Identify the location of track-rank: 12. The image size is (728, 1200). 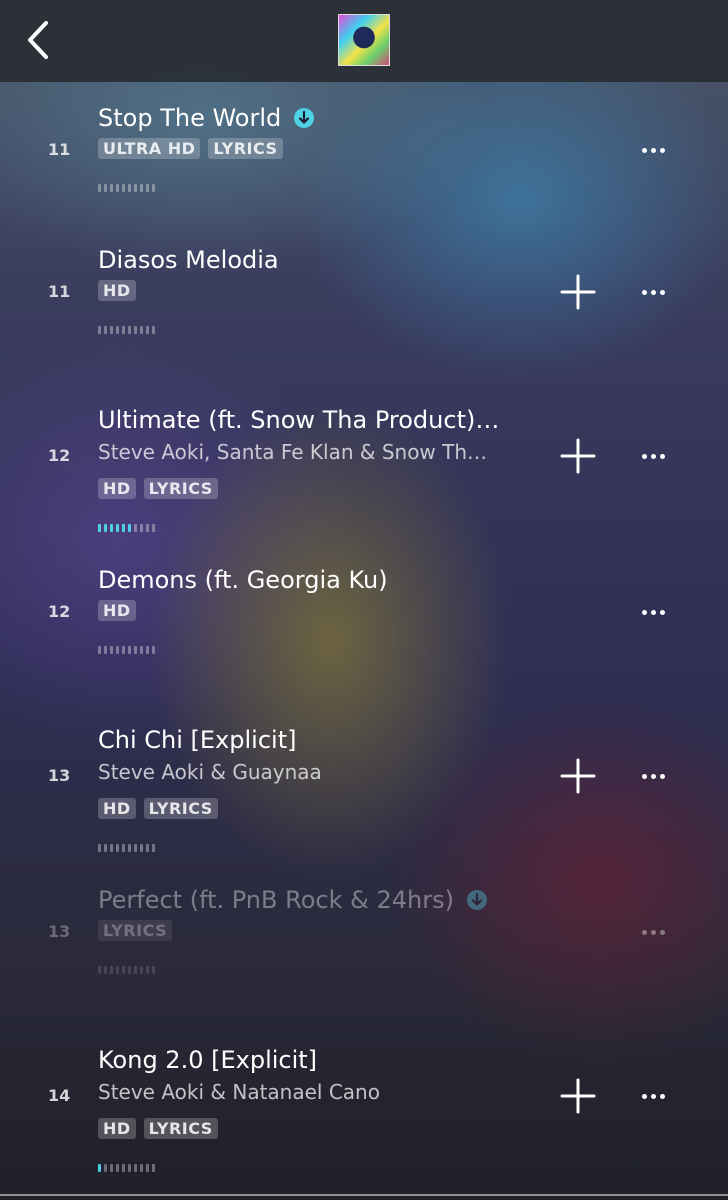
(59, 611).